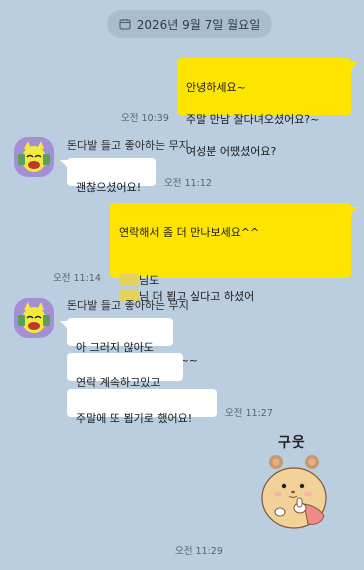 This screenshot has height=570, width=364. What do you see at coordinates (249, 413) in the screenshot?
I see `message-time: 오전 11:27` at bounding box center [249, 413].